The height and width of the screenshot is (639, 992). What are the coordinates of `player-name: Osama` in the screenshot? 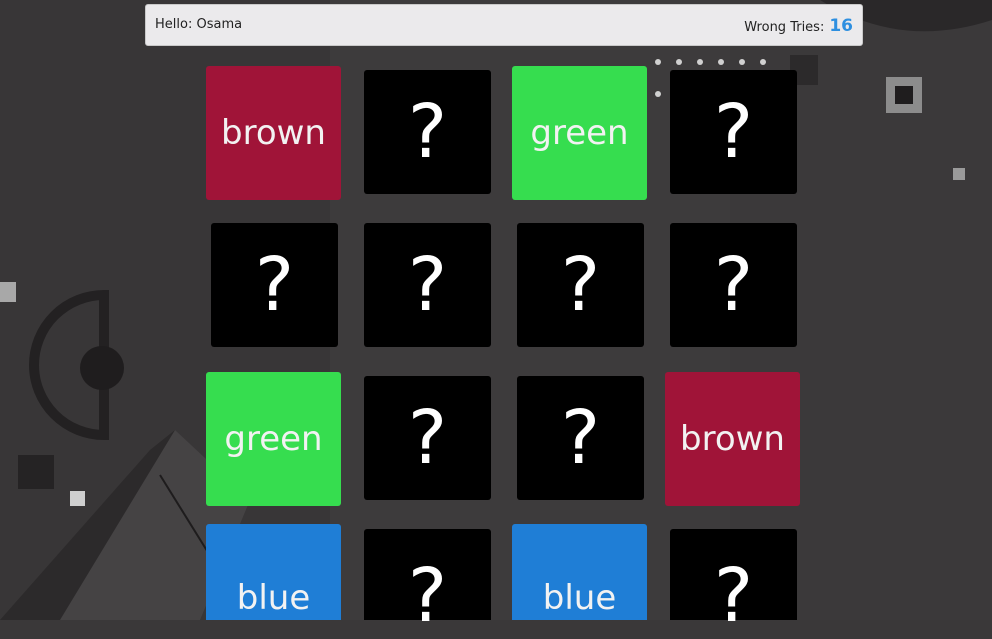 It's located at (219, 24).